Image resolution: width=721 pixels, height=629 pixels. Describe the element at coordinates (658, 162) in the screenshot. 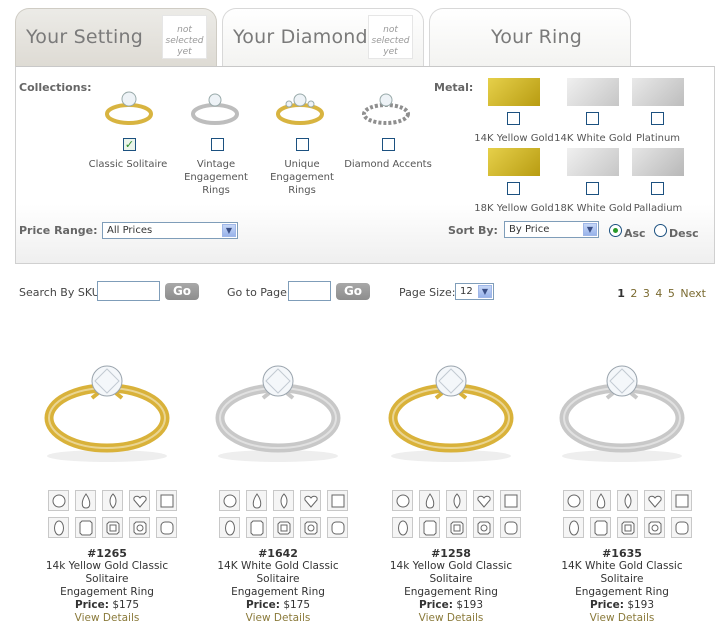

I see `metal-swatch-palladium` at that location.